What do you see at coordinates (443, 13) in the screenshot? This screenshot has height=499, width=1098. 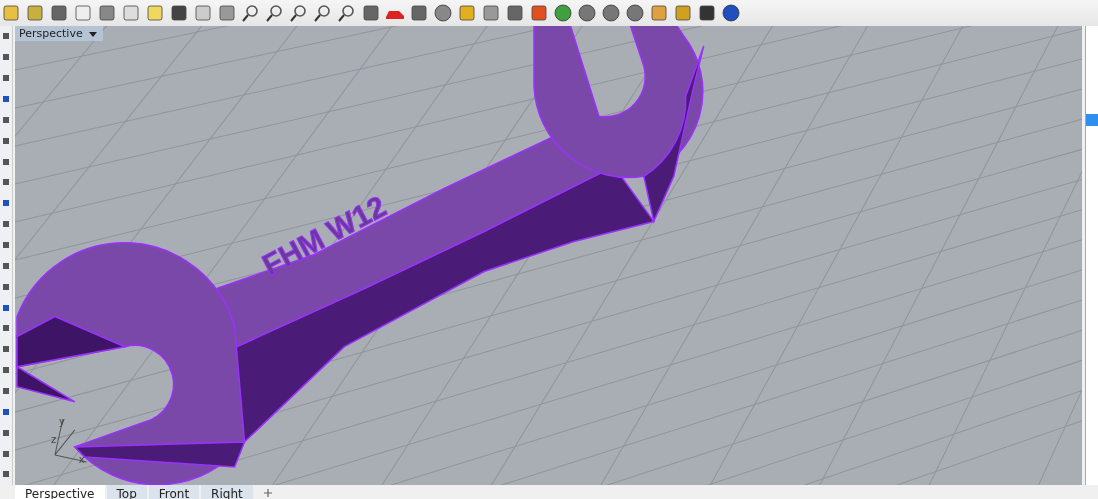 I see `circle-icon` at bounding box center [443, 13].